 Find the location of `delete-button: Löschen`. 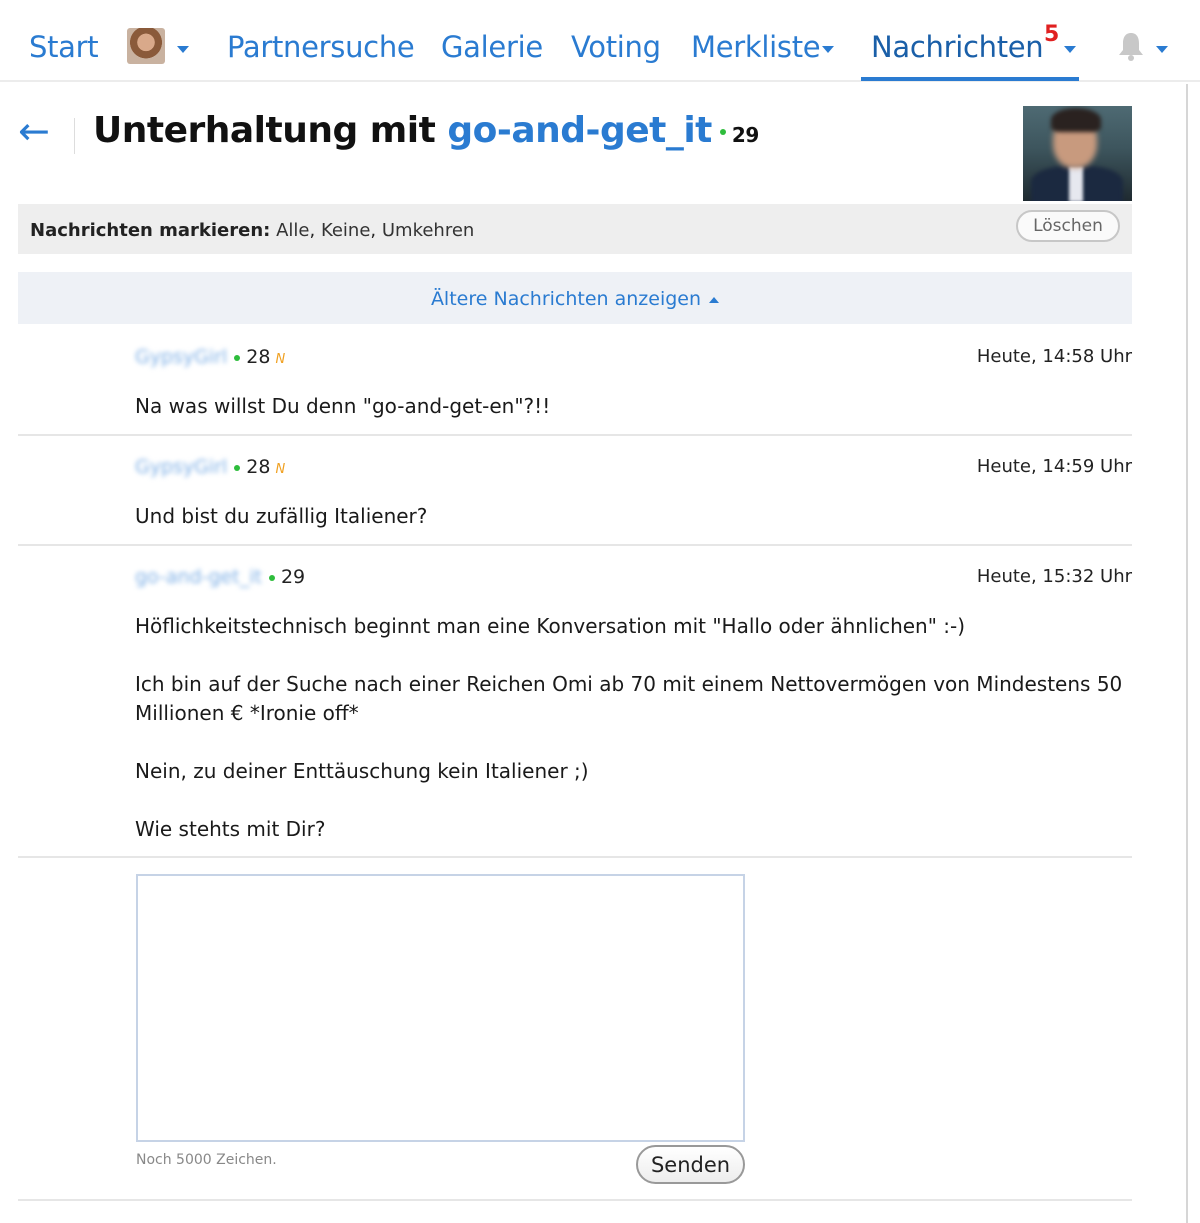

delete-button: Löschen is located at coordinates (1068, 226).